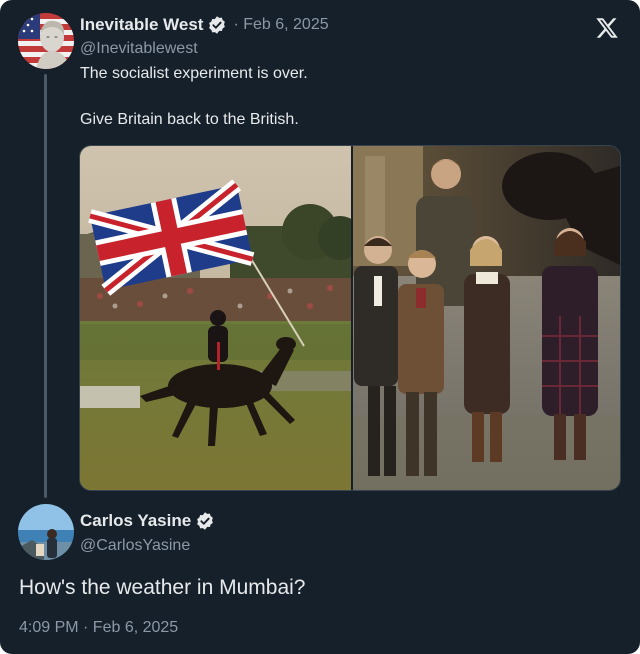 This screenshot has height=654, width=640. I want to click on reply-text: How's the weather in Mumbai?, so click(162, 587).